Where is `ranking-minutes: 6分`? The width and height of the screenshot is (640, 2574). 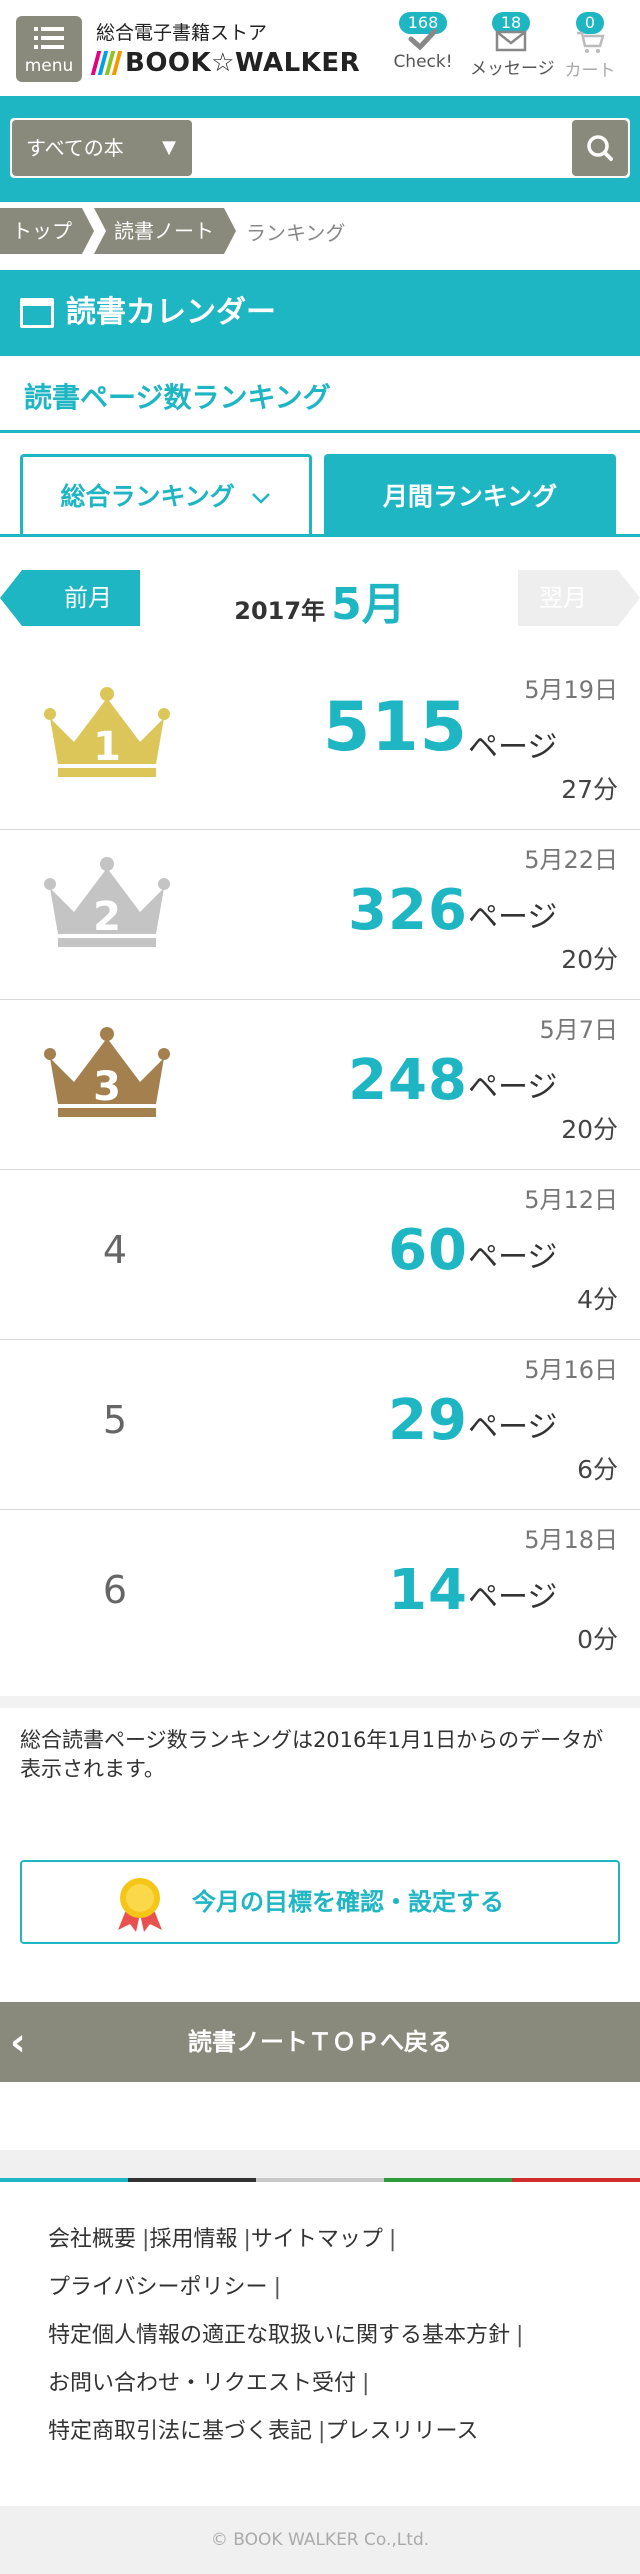
ranking-minutes: 6分 is located at coordinates (597, 1469).